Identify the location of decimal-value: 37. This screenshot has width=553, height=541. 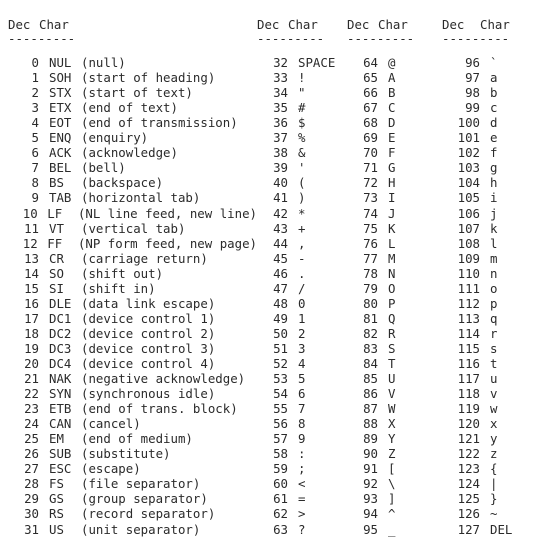
(280, 138).